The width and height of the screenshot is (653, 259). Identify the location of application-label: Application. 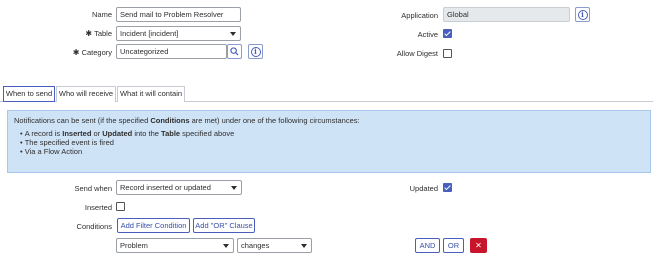
(419, 15).